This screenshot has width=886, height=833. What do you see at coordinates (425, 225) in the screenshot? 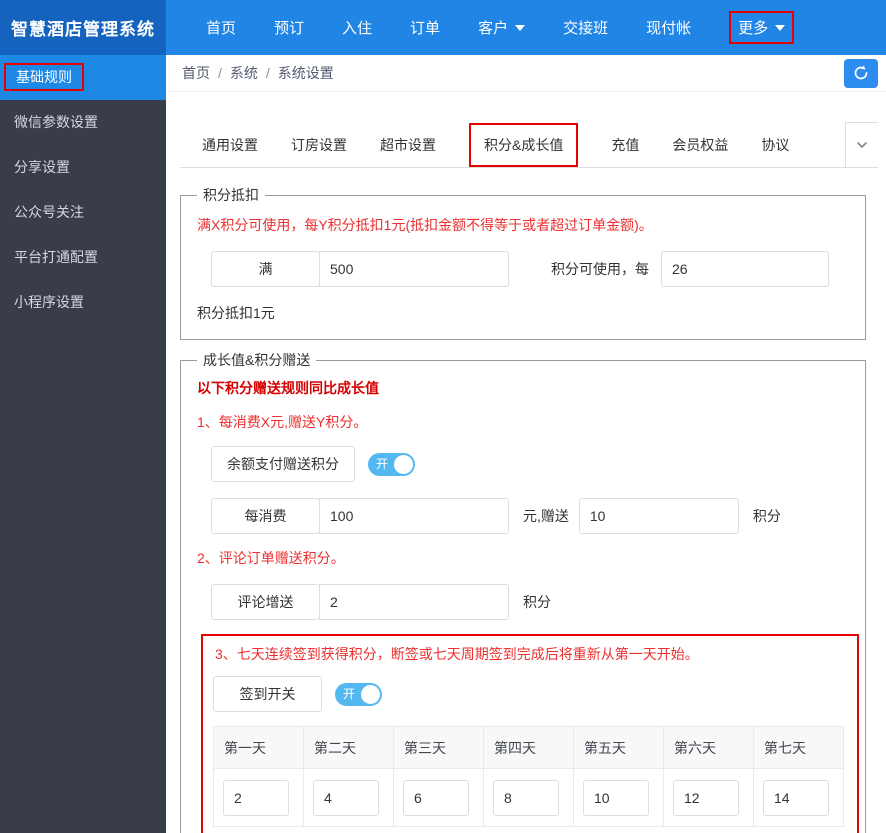
I see `points-deduction-hint: 满X积分可使用，每Y积分抵扣1元(抵扣金额不得等于或者超过订单金额)。` at bounding box center [425, 225].